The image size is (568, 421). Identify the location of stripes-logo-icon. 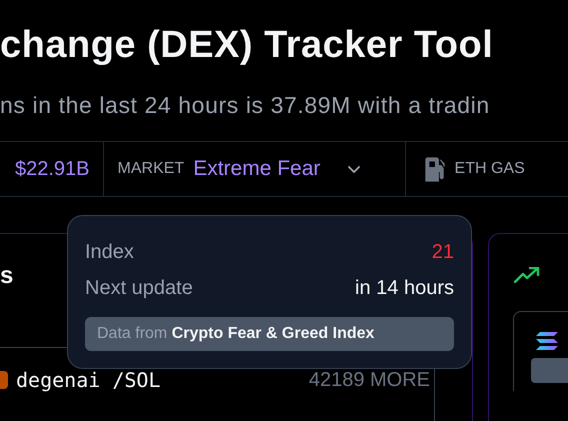
(547, 341).